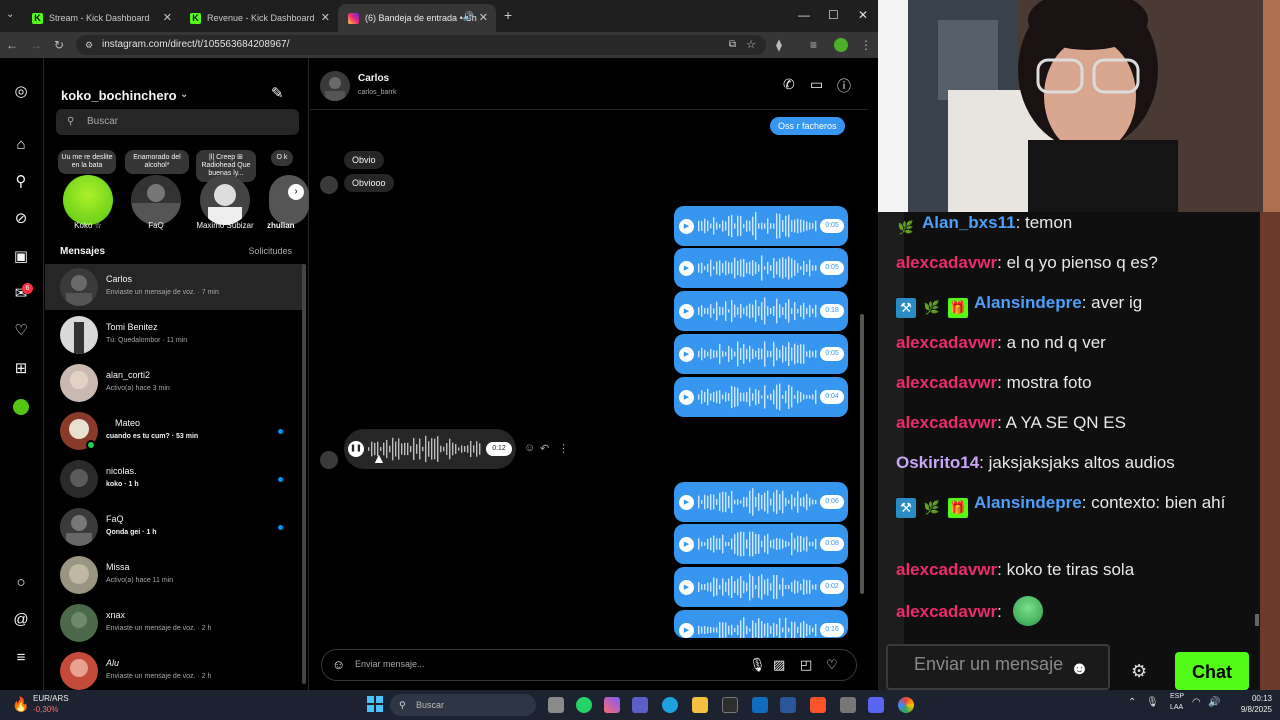 The image size is (1280, 720). Describe the element at coordinates (270, 251) in the screenshot. I see `requests-link: Solicitudes` at that location.